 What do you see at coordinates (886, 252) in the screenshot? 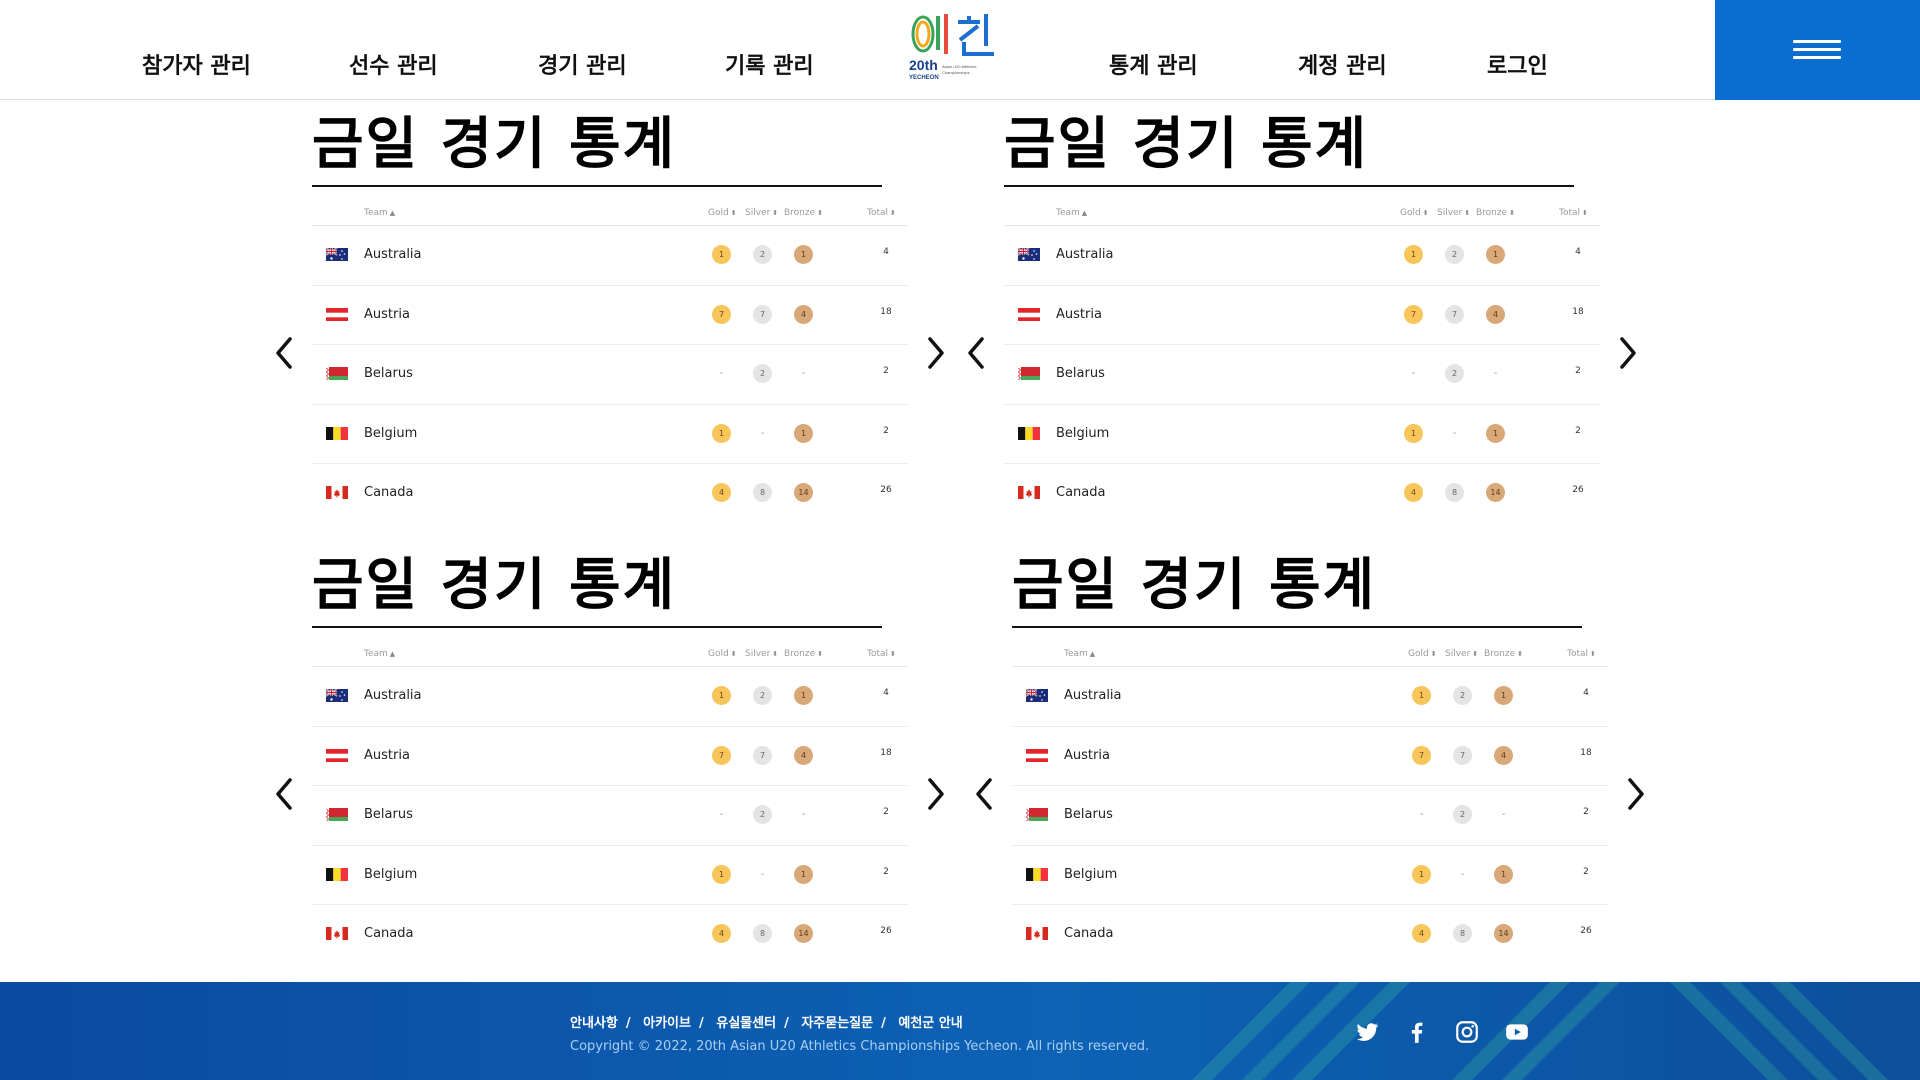
I see `total-count: 4` at bounding box center [886, 252].